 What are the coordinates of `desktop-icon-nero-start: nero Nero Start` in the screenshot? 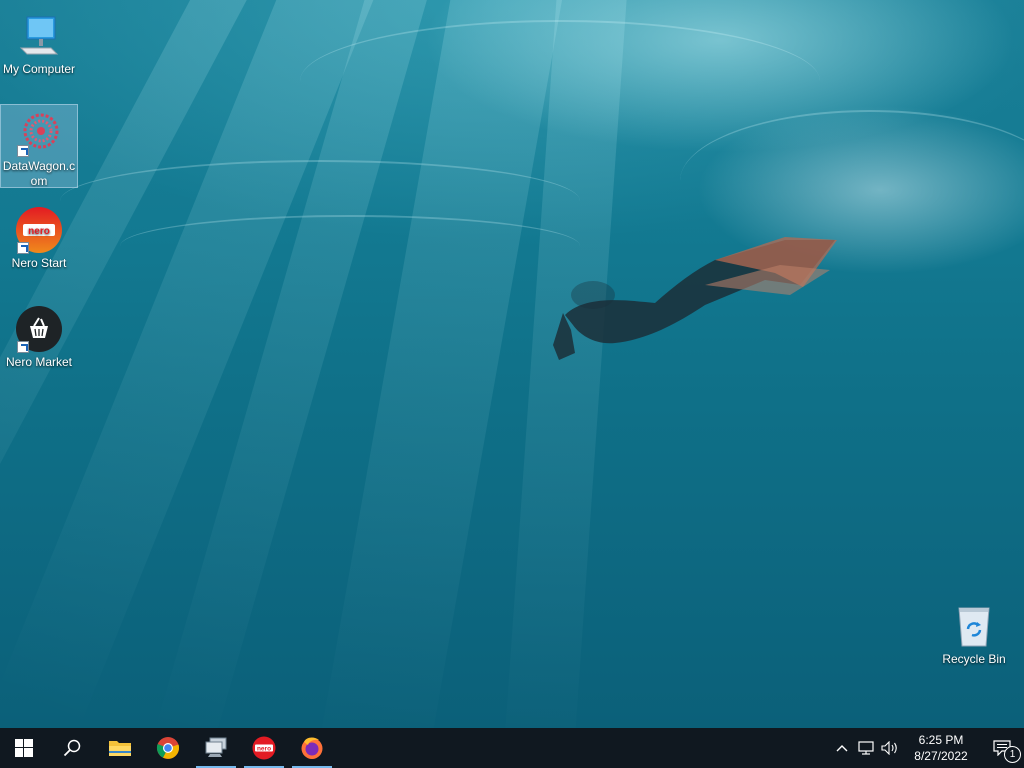 It's located at (39, 236).